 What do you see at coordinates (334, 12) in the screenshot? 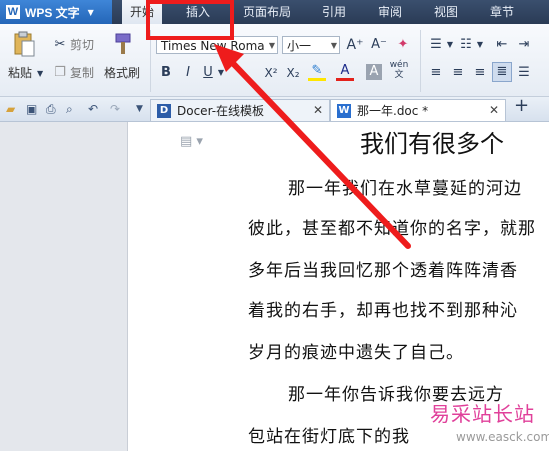
I see `tab-references: 引用` at bounding box center [334, 12].